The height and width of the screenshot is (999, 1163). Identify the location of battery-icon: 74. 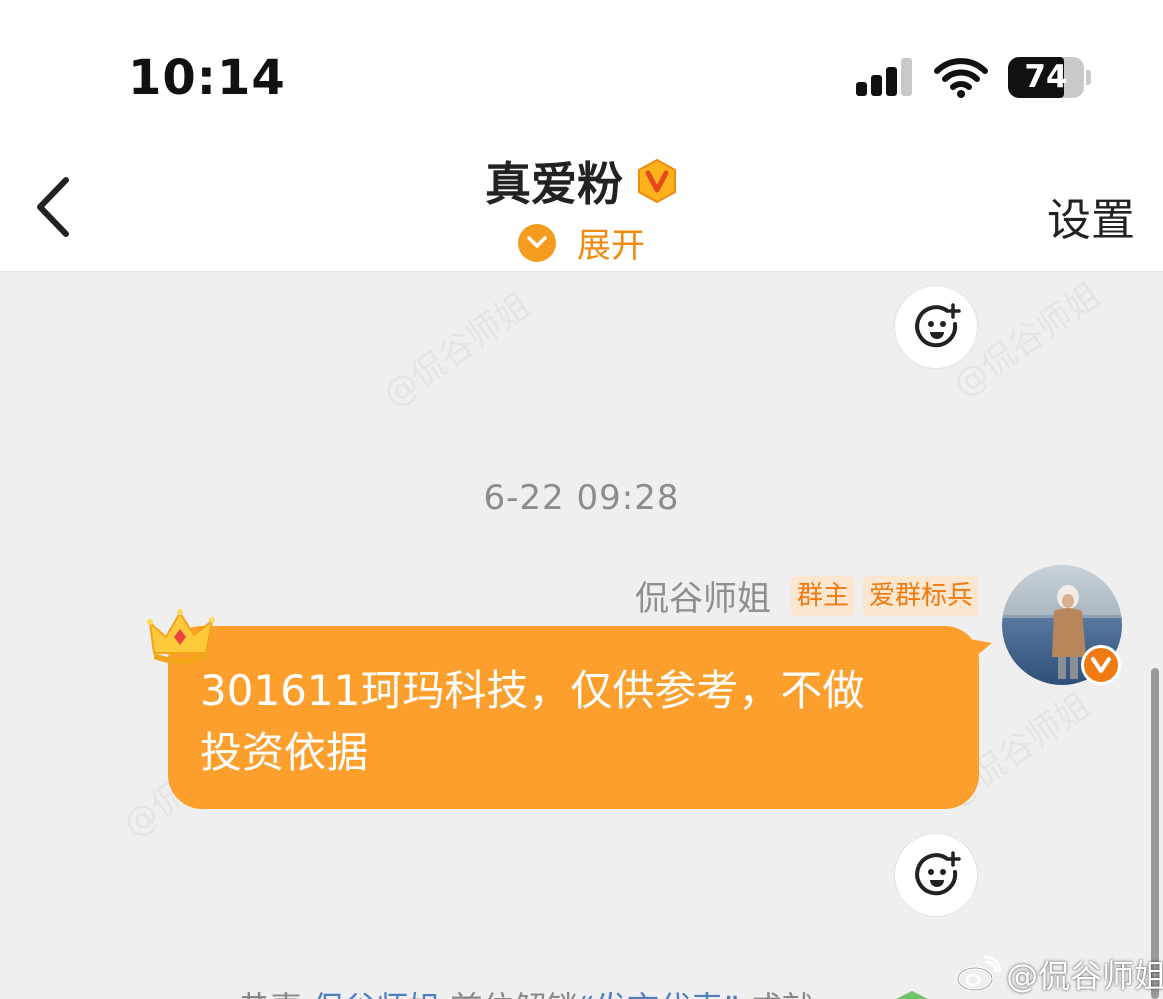
(1046, 77).